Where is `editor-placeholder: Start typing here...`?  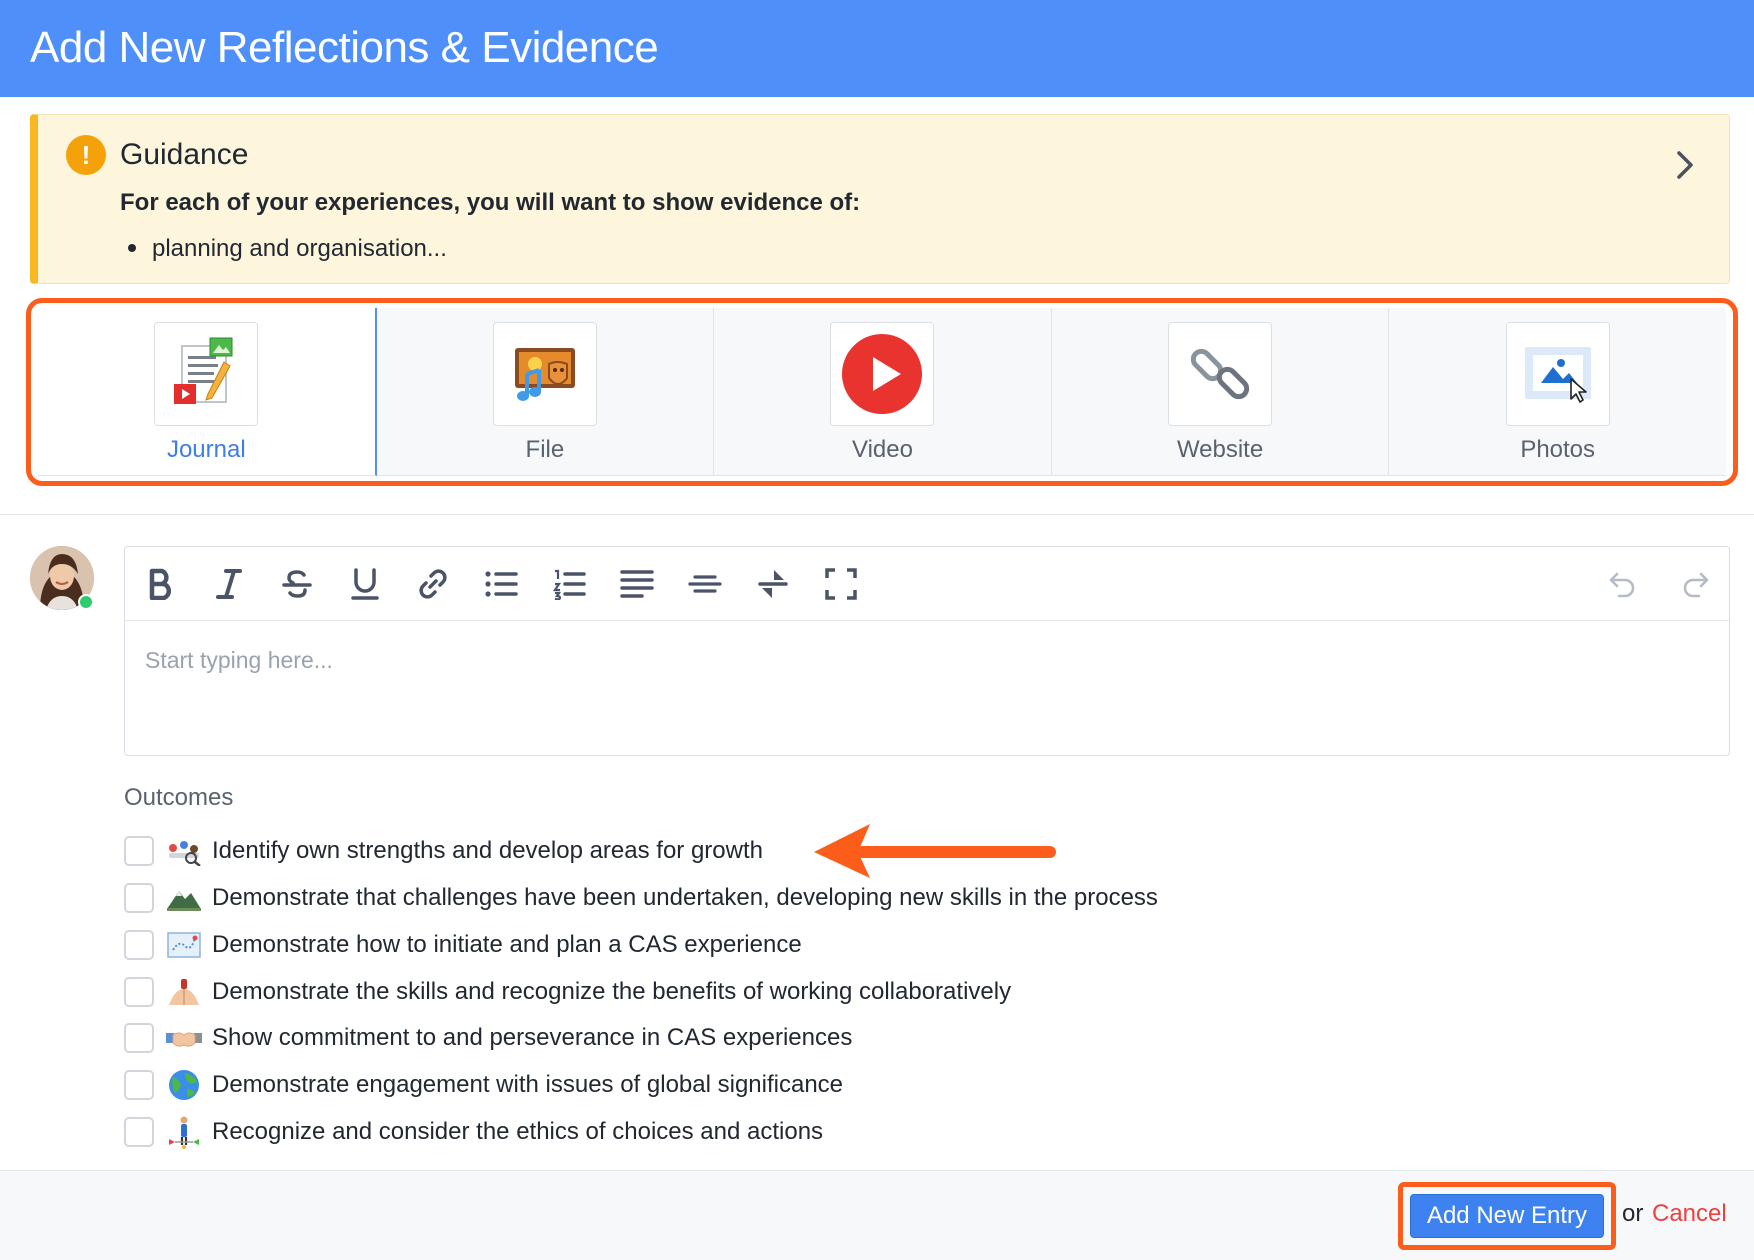
editor-placeholder: Start typing here... is located at coordinates (239, 660).